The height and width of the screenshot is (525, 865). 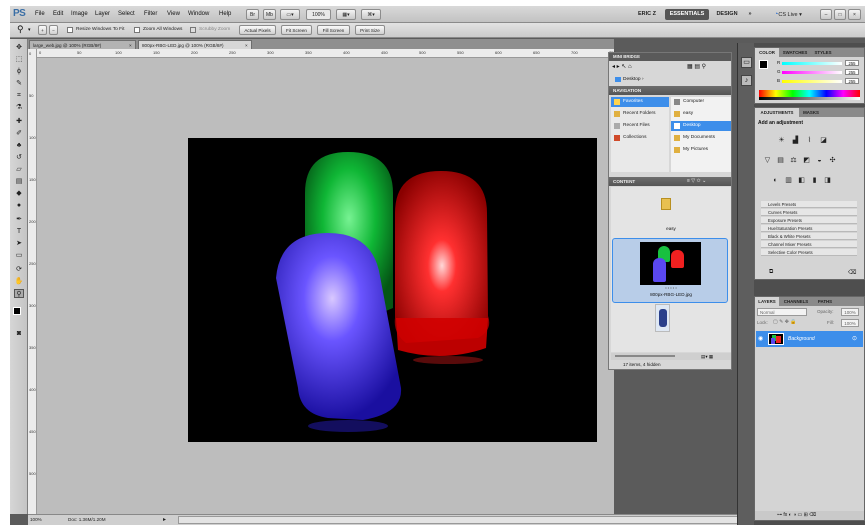 I want to click on channel-r-value: 255, so click(x=852, y=63).